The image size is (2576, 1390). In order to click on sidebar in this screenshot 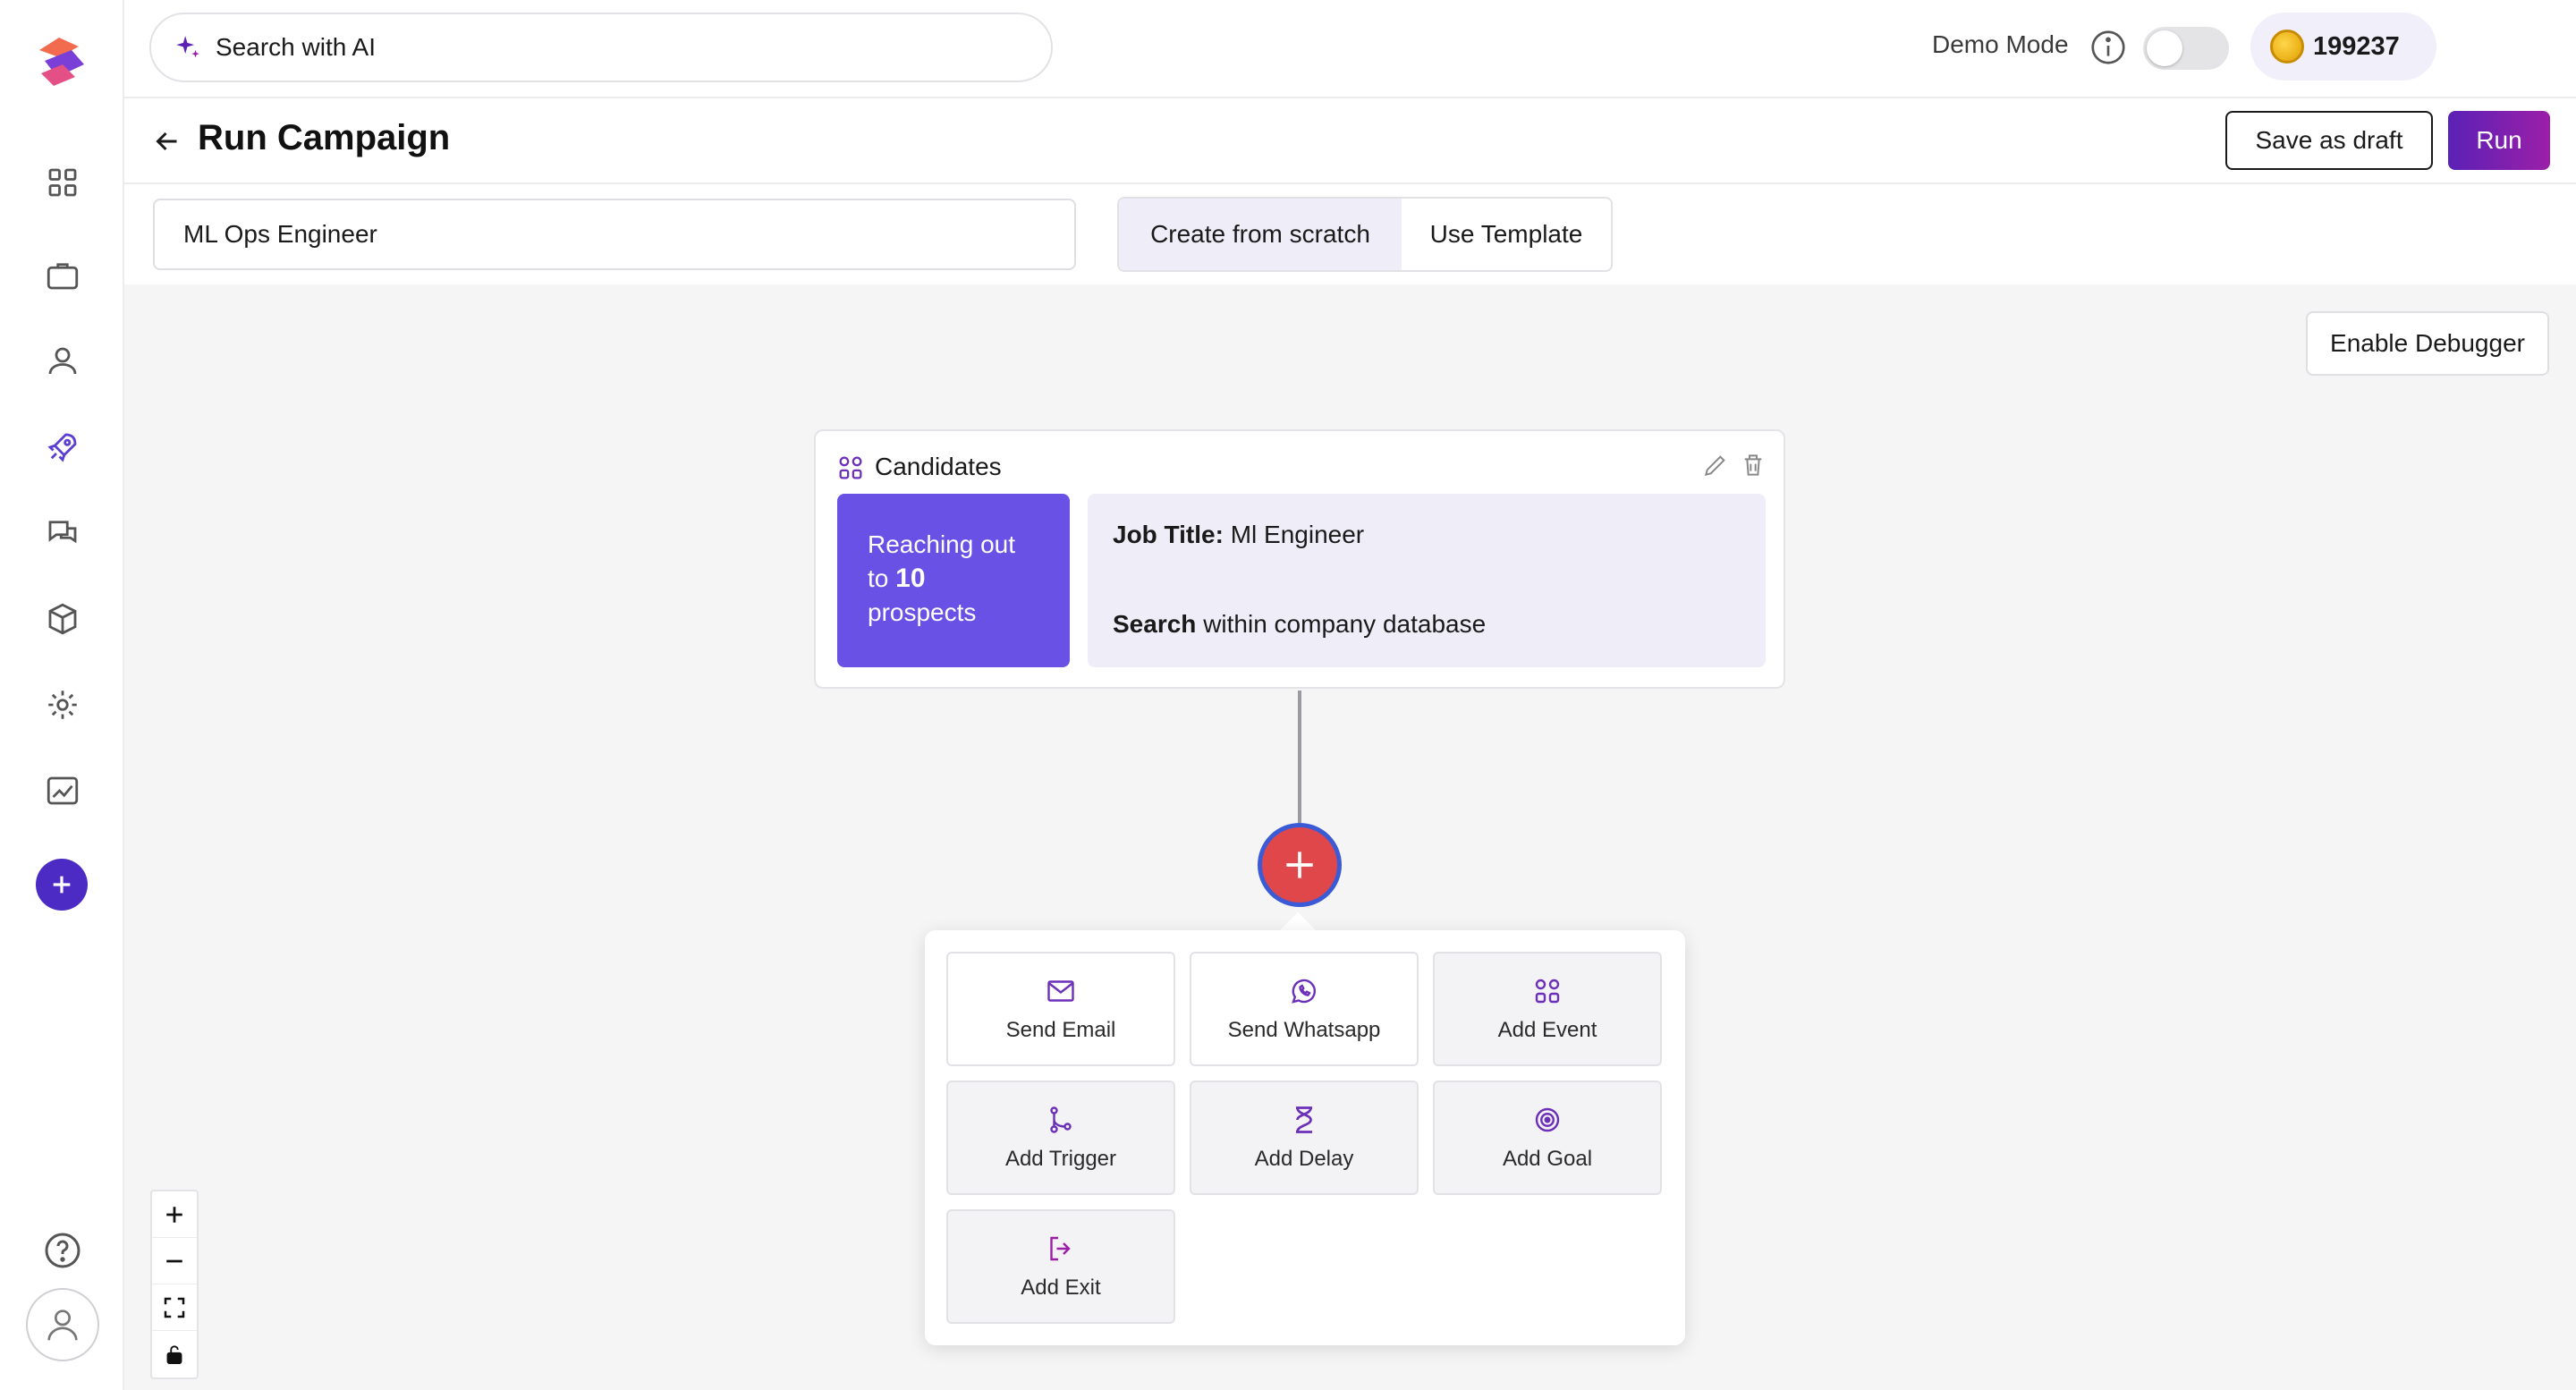, I will do `click(62, 695)`.